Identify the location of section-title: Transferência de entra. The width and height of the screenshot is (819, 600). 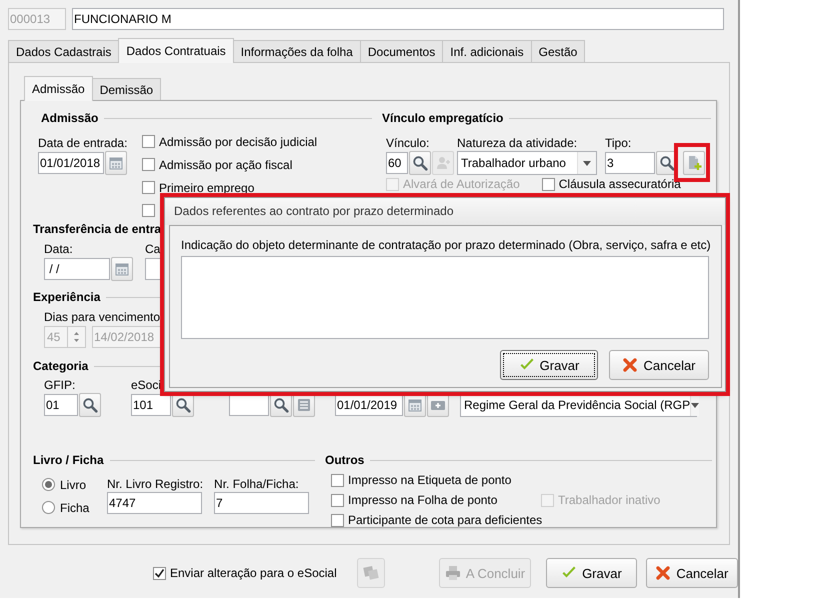
(97, 229).